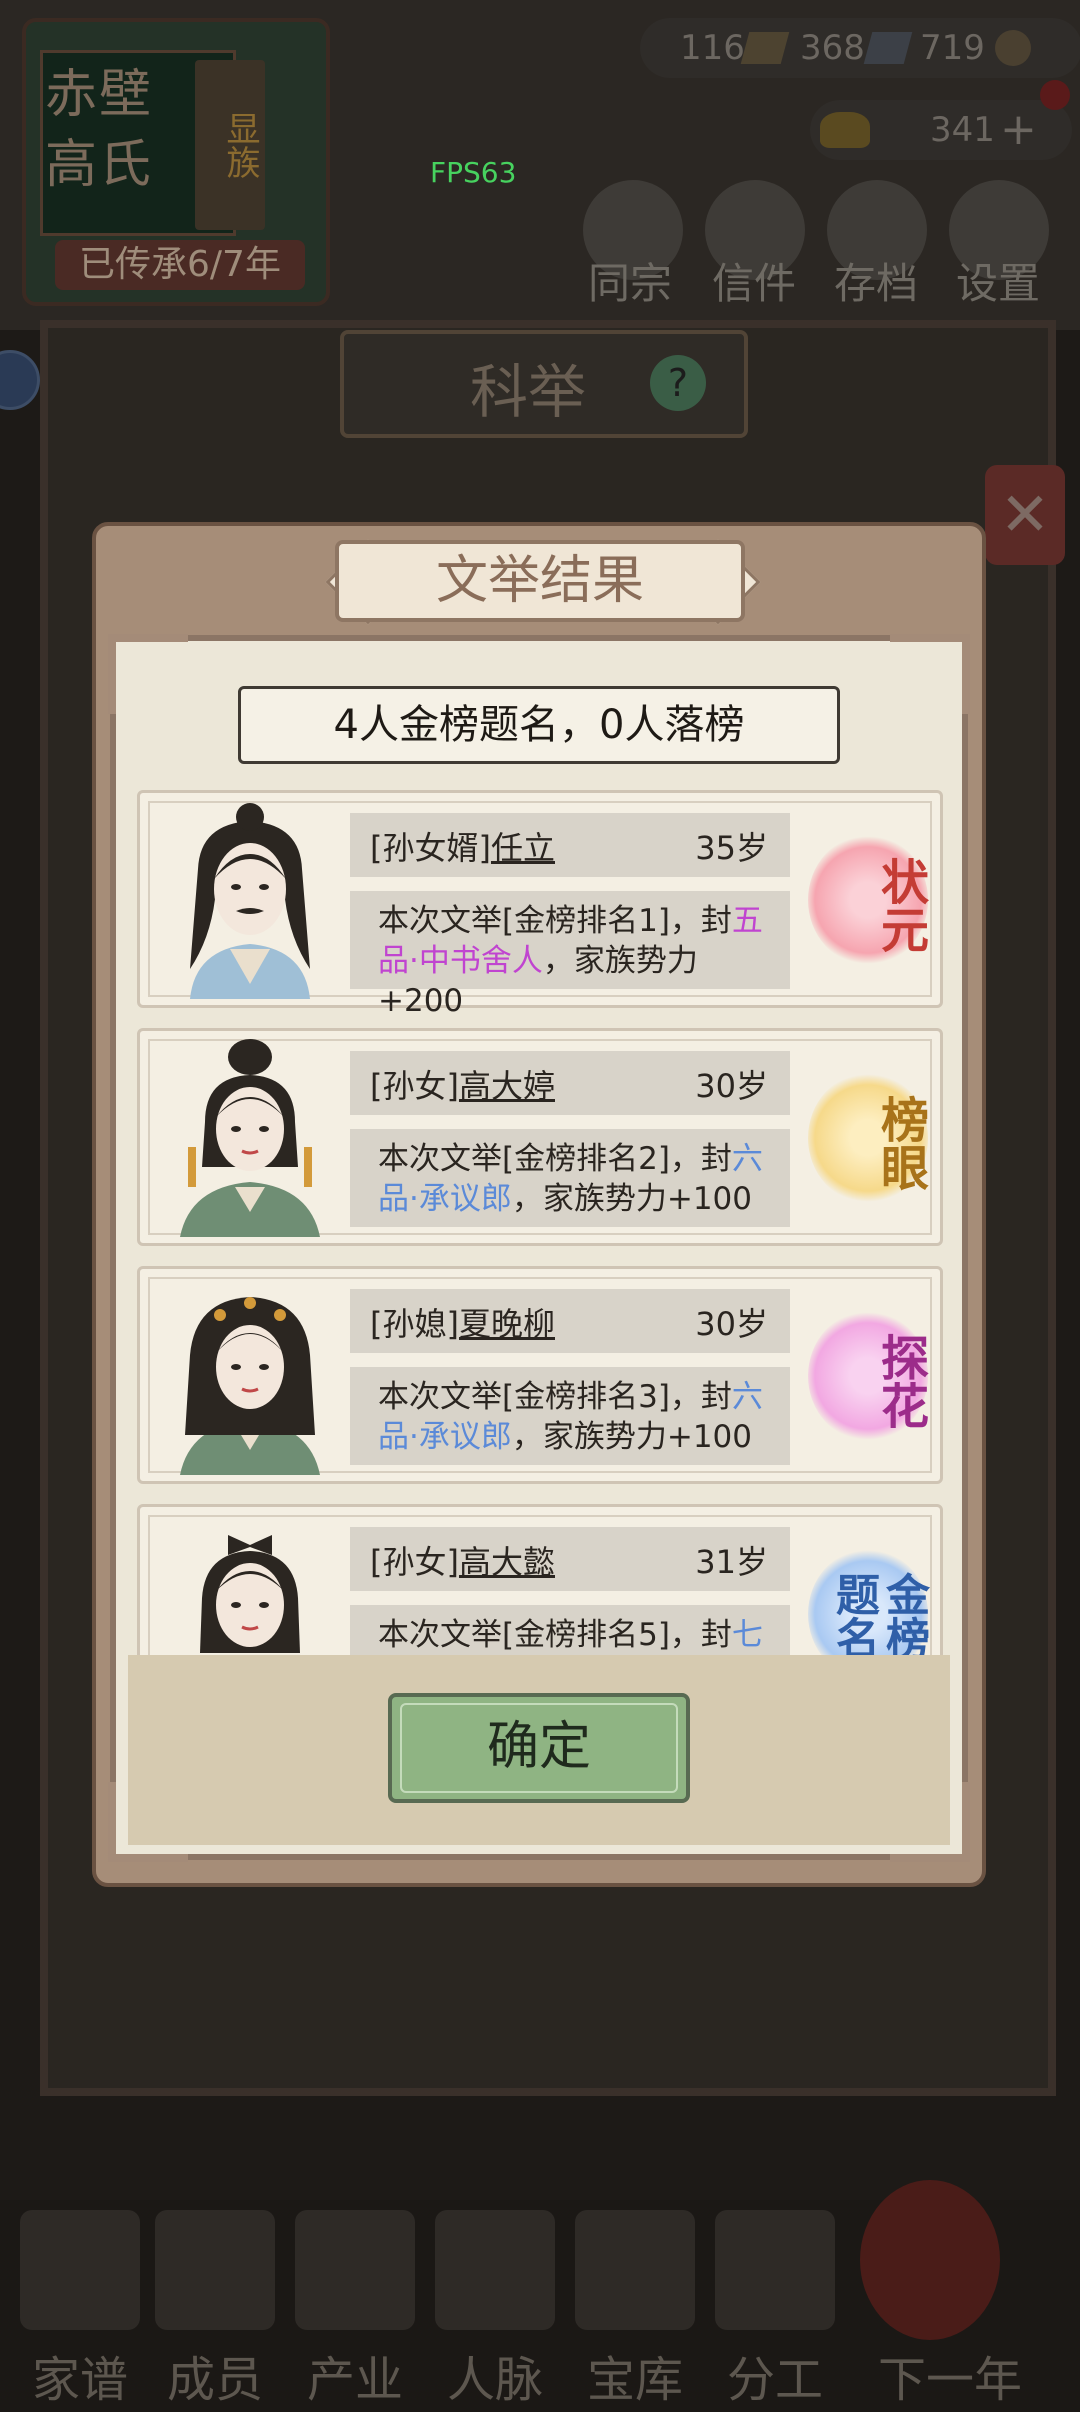 This screenshot has height=2412, width=1080. I want to click on rank-badge-zhuangyuan: 状元, so click(868, 900).